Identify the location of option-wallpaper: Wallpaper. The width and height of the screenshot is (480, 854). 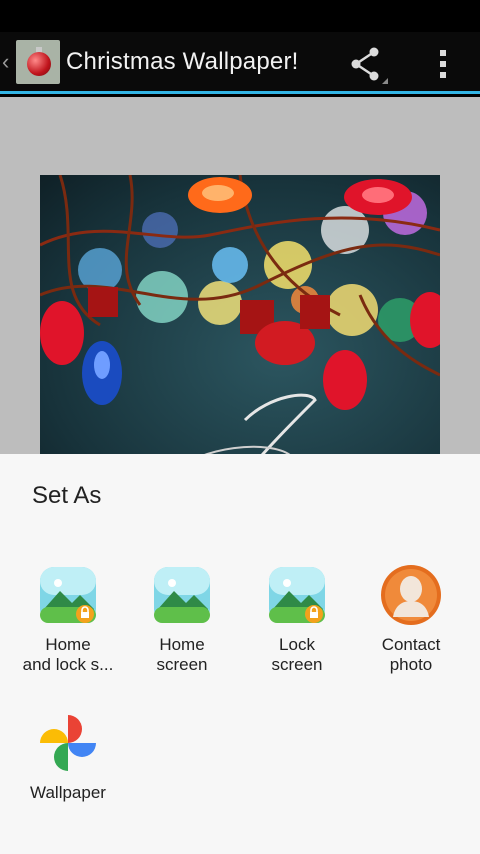
(68, 758).